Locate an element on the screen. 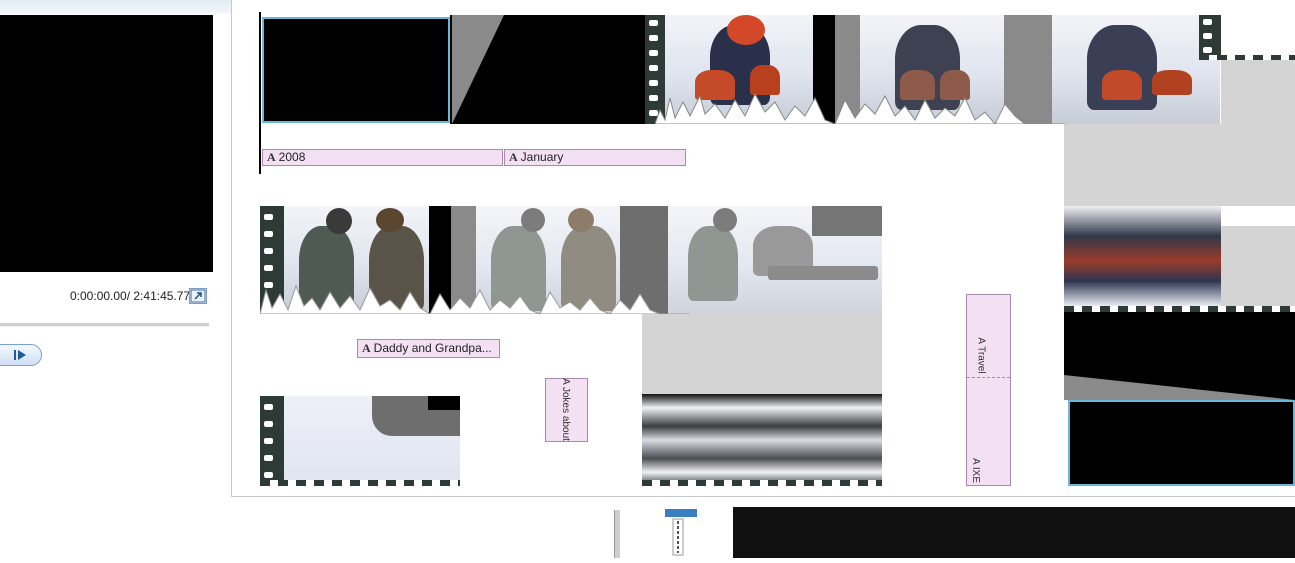 The width and height of the screenshot is (1295, 563). next-frame-icon is located at coordinates (20, 355).